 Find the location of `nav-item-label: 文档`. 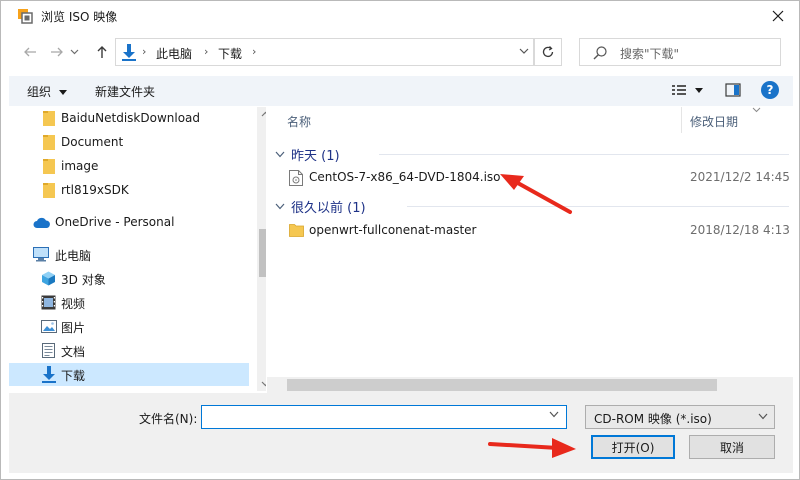

nav-item-label: 文档 is located at coordinates (73, 352).